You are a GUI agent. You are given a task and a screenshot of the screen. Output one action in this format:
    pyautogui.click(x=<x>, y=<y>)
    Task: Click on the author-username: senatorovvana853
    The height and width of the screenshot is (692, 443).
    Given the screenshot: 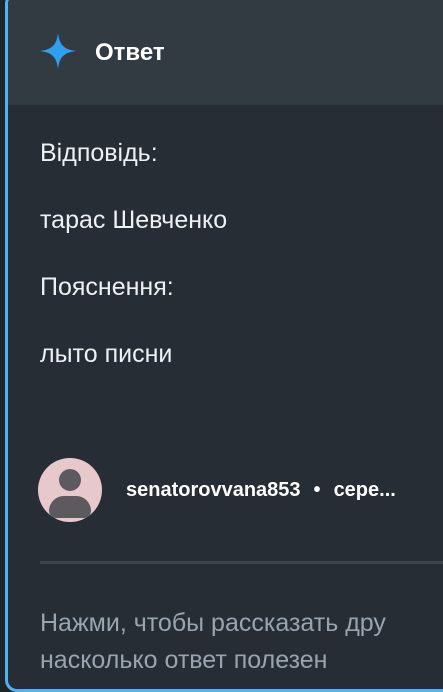 What is the action you would take?
    pyautogui.click(x=213, y=490)
    